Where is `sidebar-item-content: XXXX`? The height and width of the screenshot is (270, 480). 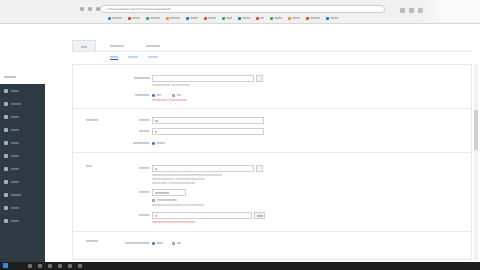
sidebar-item-content: XXXX is located at coordinates (22, 181).